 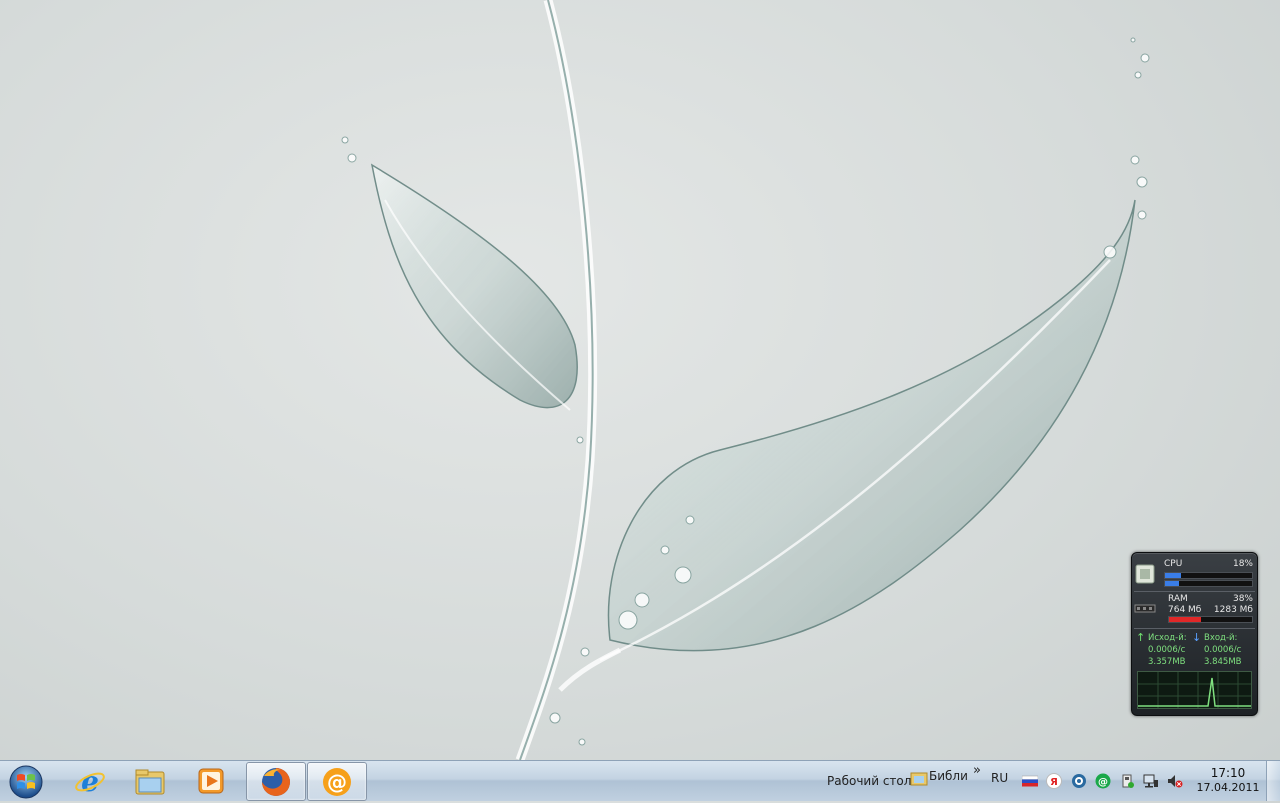 I want to click on windows-explorer-icon, so click(x=150, y=781).